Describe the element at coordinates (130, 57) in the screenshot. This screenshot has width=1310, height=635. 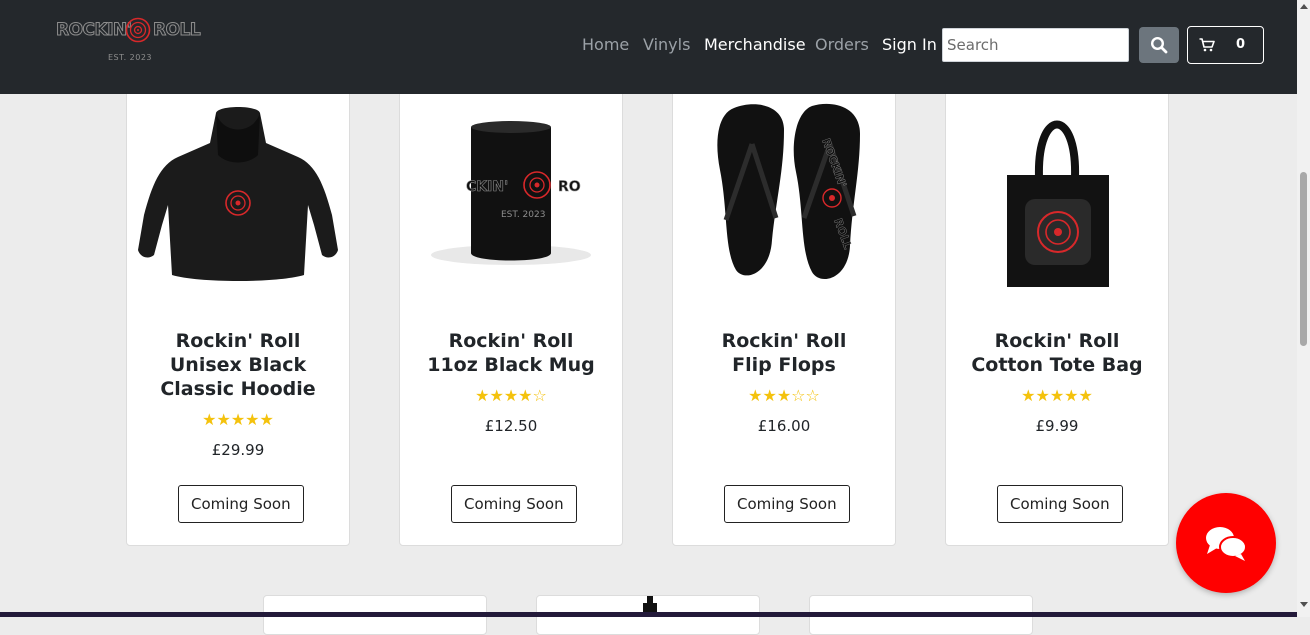
I see `logo-est: EST. 2023` at that location.